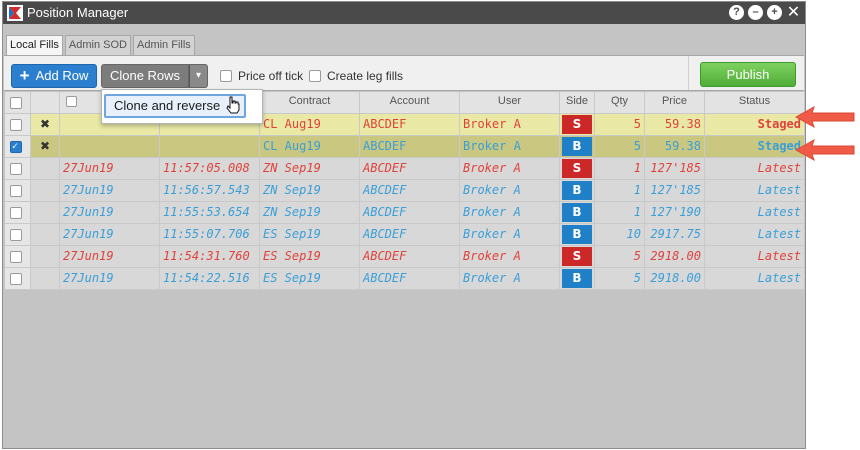 The height and width of the screenshot is (450, 860). Describe the element at coordinates (226, 76) in the screenshot. I see `price-off-tick-checkbox` at that location.